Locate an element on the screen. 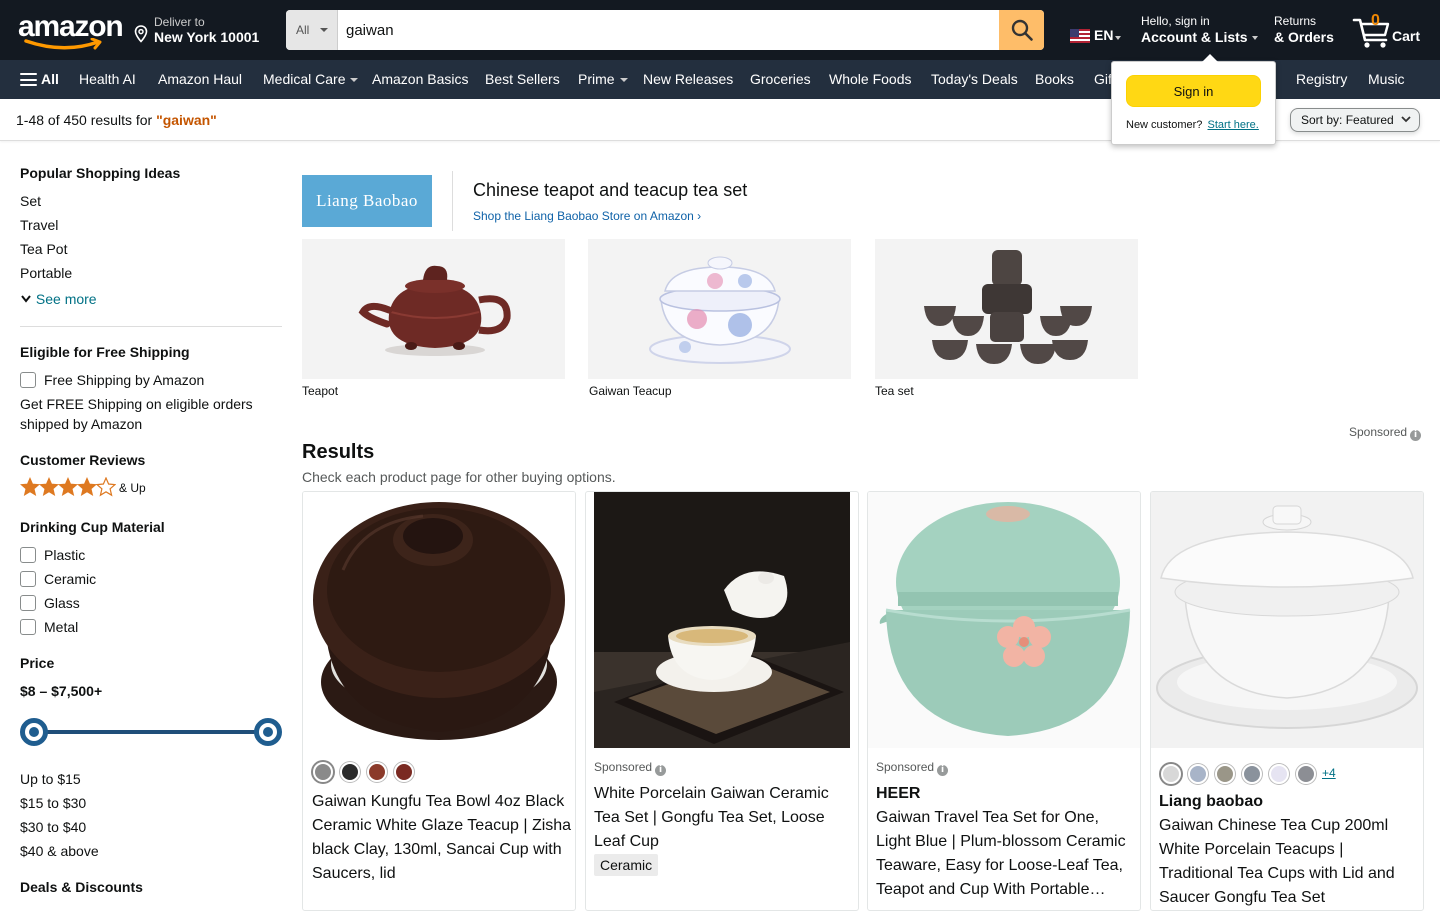 The width and height of the screenshot is (1440, 911). amazon-logo: amazon is located at coordinates (71, 32).